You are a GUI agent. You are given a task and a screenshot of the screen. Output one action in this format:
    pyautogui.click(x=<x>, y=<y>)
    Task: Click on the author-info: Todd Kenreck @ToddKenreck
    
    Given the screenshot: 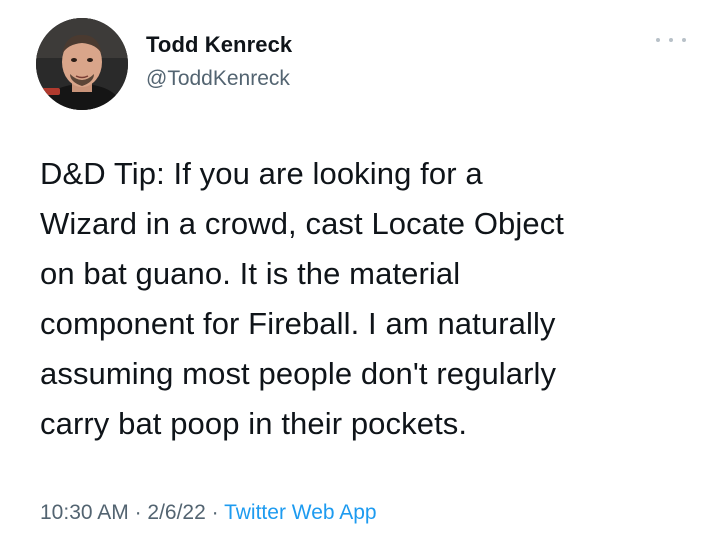 What is the action you would take?
    pyautogui.click(x=219, y=62)
    